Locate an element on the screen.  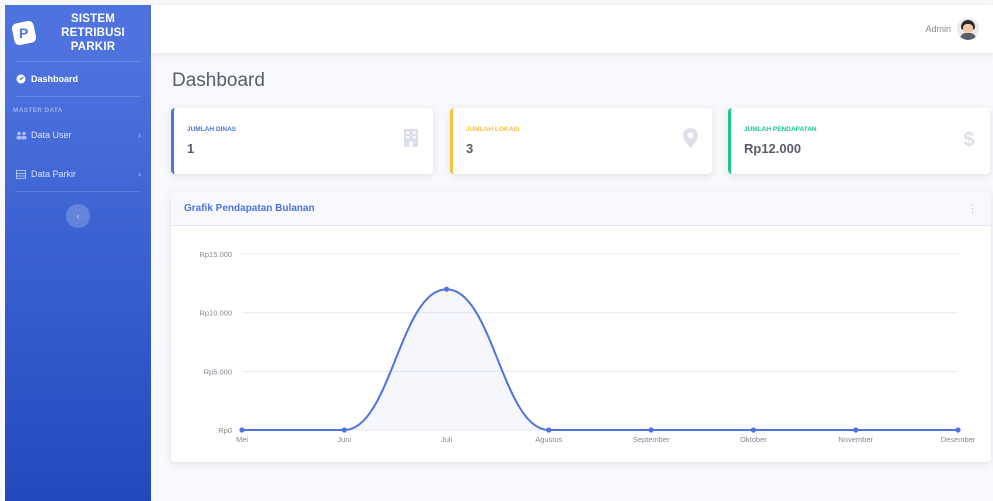
chart-title: Grafik Pendapatan Bulanan is located at coordinates (249, 208).